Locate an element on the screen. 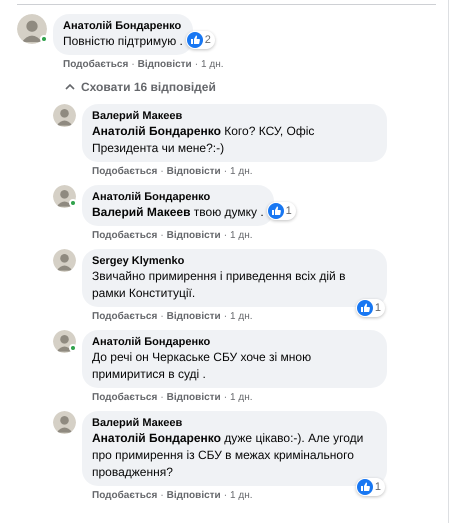 This screenshot has width=453, height=523. reaction-badge: 2 is located at coordinates (200, 39).